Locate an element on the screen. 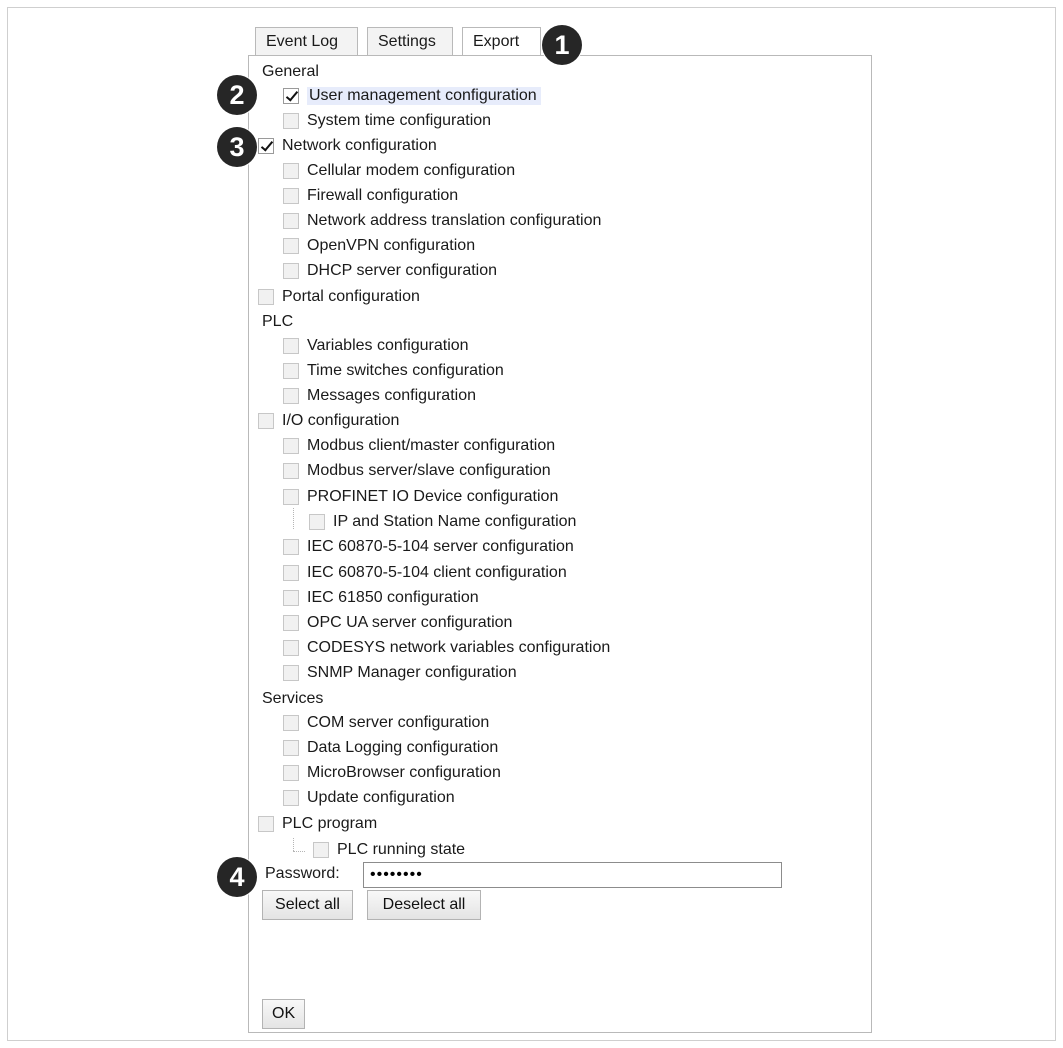  option-portal: Portal configuration is located at coordinates (339, 297).